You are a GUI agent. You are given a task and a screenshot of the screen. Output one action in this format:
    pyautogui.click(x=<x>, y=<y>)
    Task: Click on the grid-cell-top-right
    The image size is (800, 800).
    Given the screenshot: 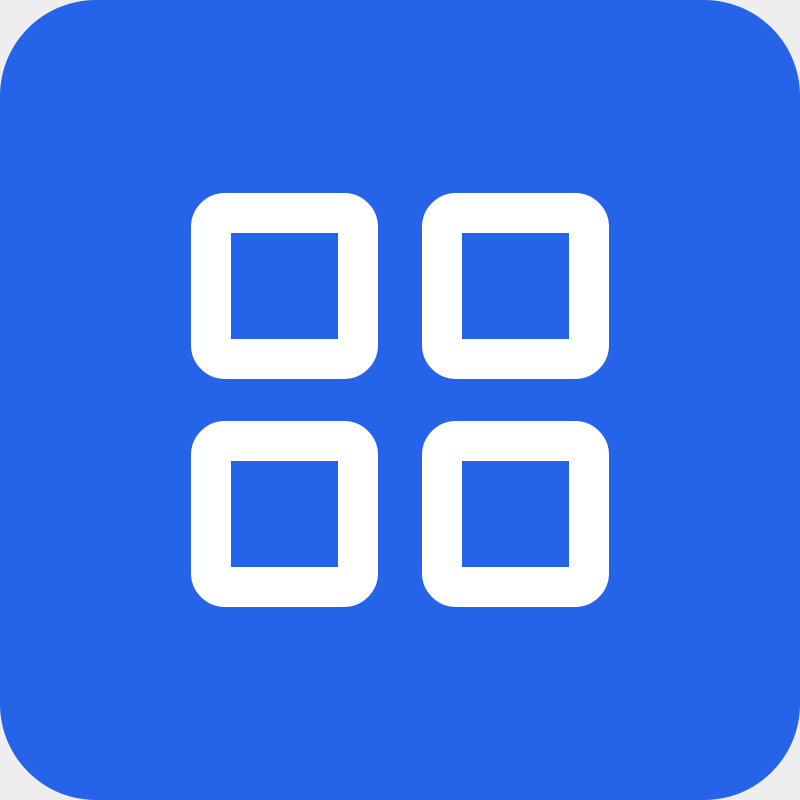 What is the action you would take?
    pyautogui.click(x=515, y=286)
    